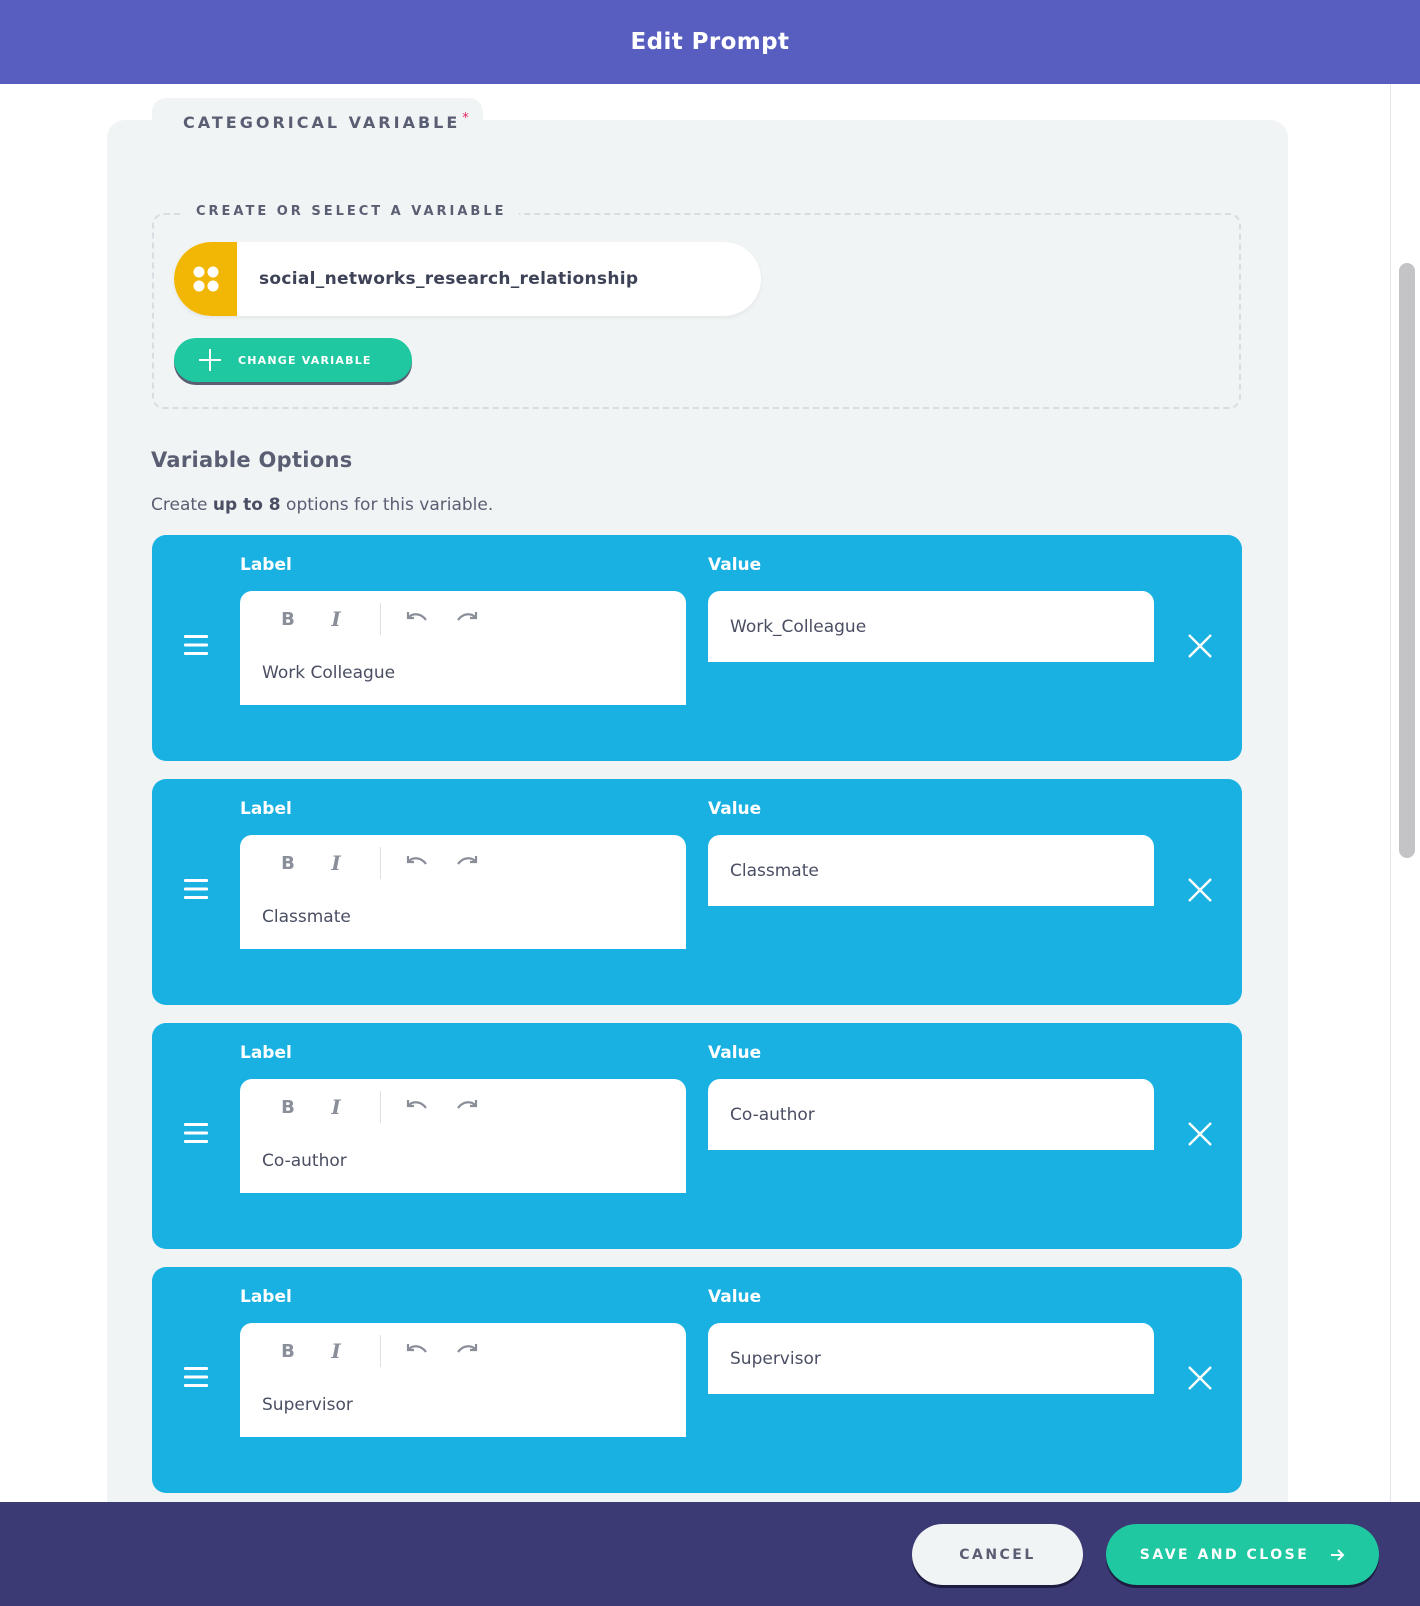 This screenshot has height=1606, width=1420. Describe the element at coordinates (307, 1405) in the screenshot. I see `label-text: Supervisor` at that location.